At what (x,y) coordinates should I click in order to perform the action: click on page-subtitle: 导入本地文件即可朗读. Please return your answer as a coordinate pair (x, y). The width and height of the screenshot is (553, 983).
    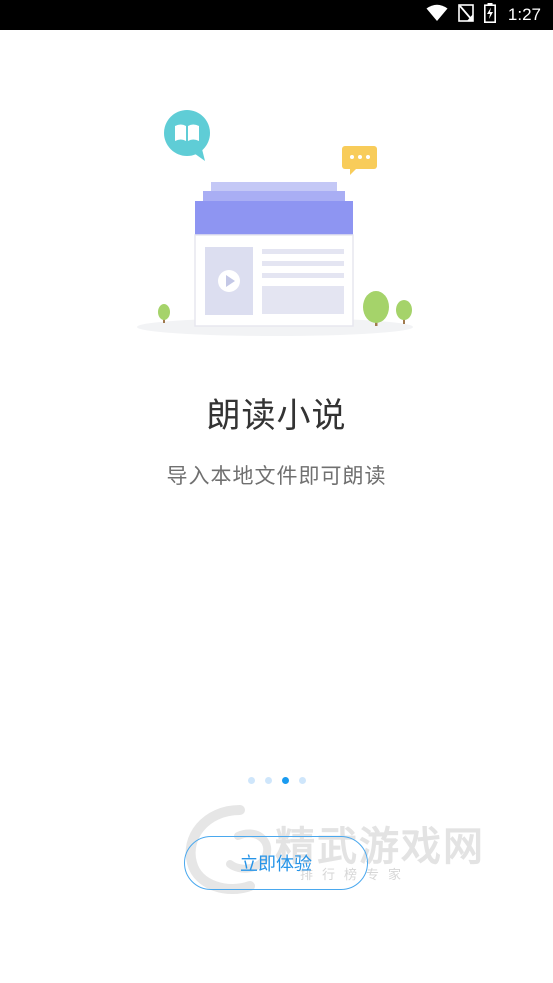
    Looking at the image, I should click on (276, 476).